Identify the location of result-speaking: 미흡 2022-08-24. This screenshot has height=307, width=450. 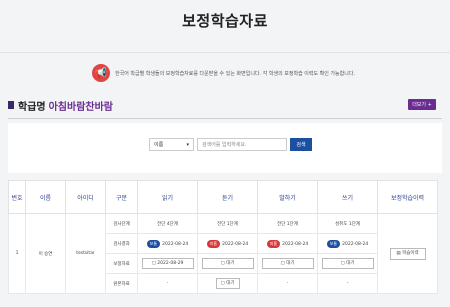
(287, 243).